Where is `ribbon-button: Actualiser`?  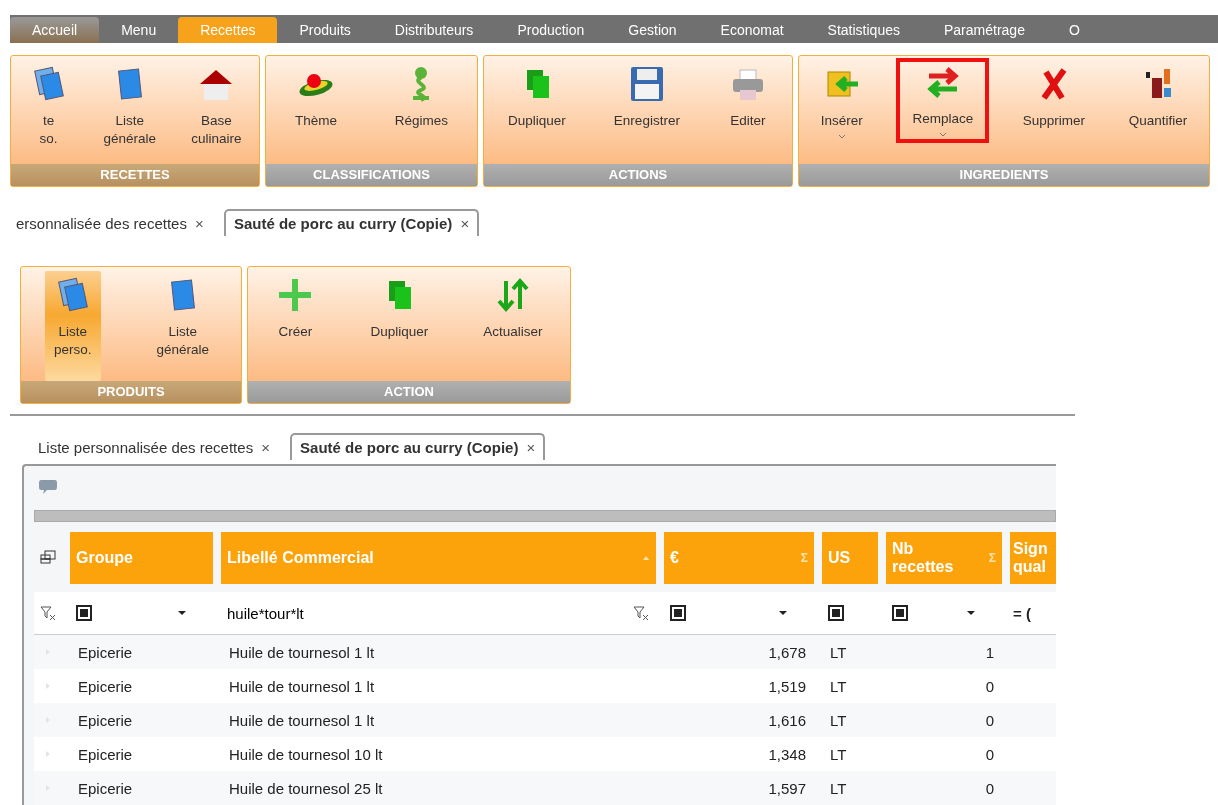 ribbon-button: Actualiser is located at coordinates (513, 308).